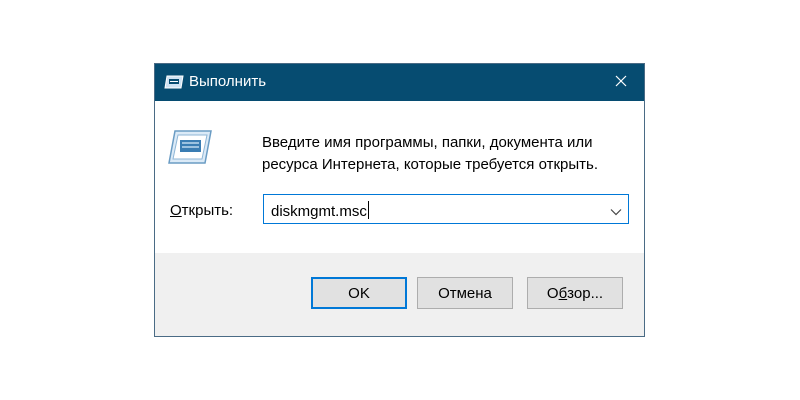 Image resolution: width=800 pixels, height=400 pixels. I want to click on open-label-rest: ткрыть:, so click(207, 210).